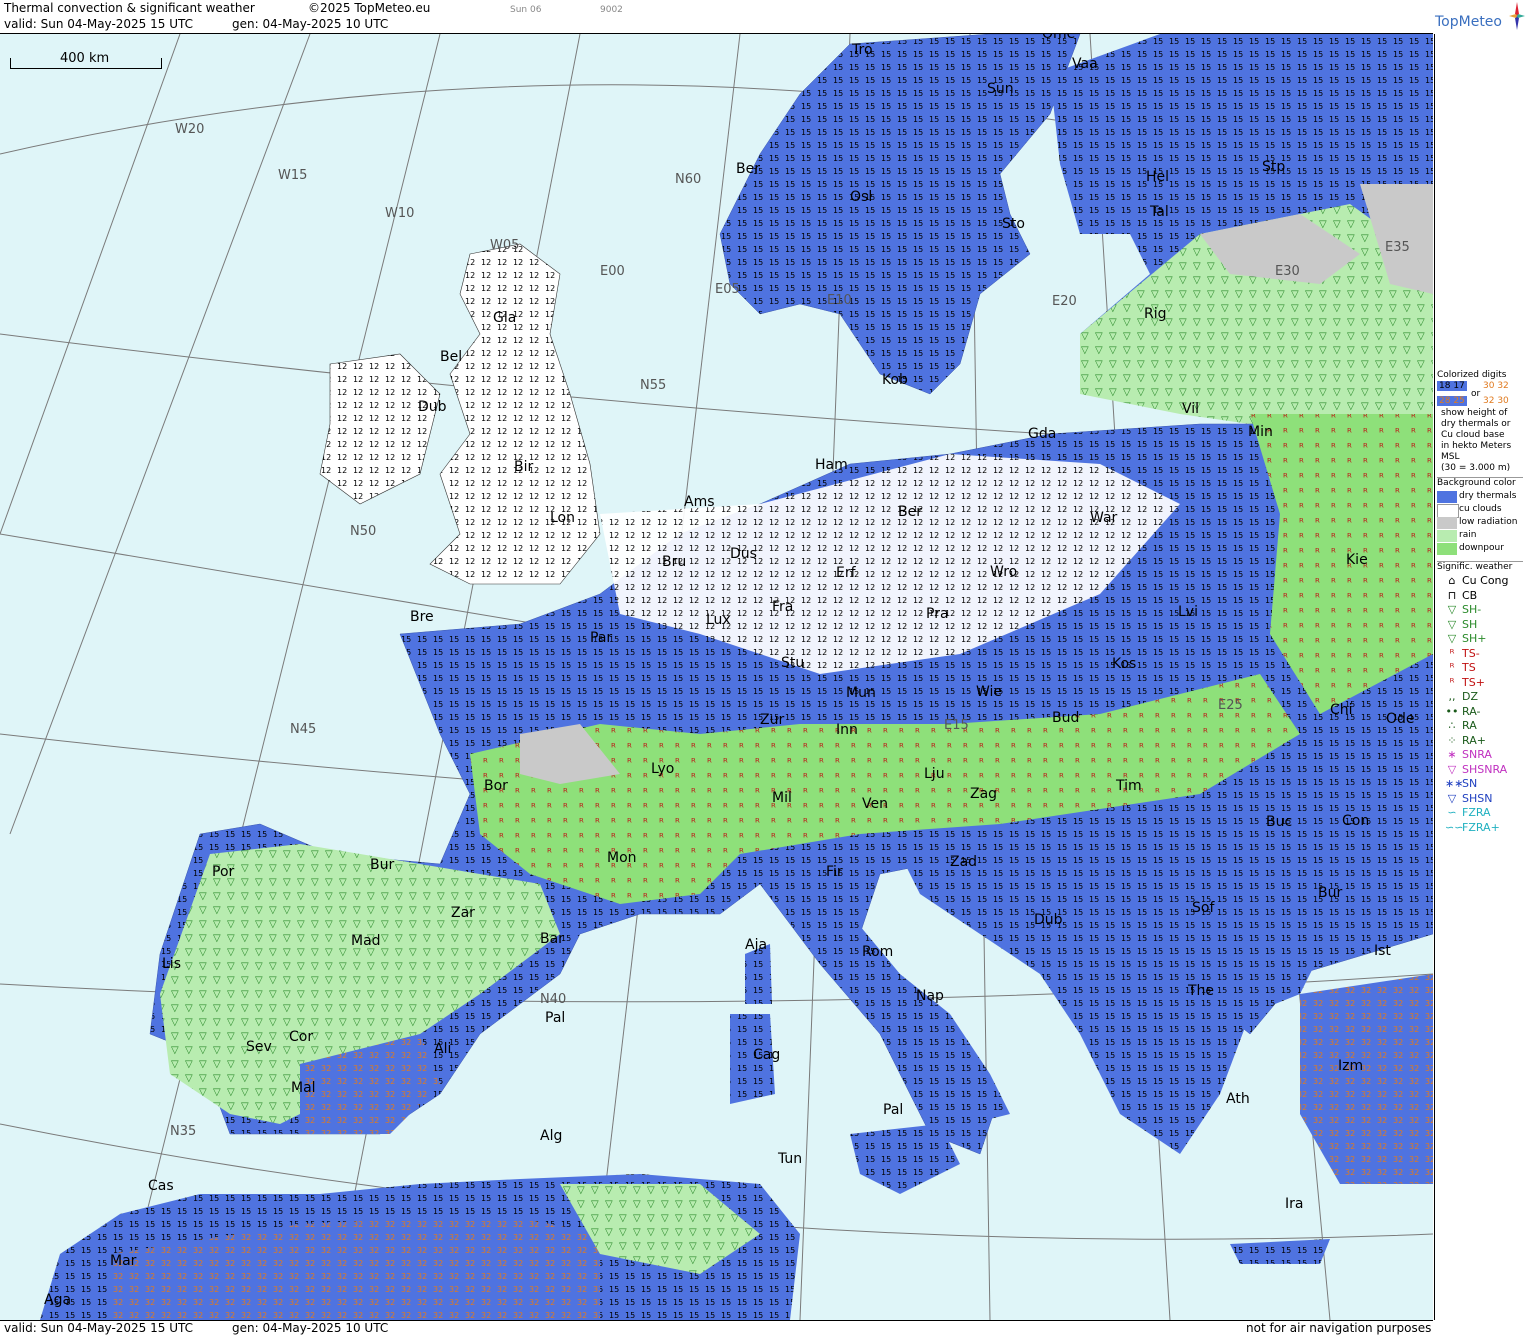  Describe the element at coordinates (1452, 812) in the screenshot. I see `wx-symbol-icon: ∽` at that location.